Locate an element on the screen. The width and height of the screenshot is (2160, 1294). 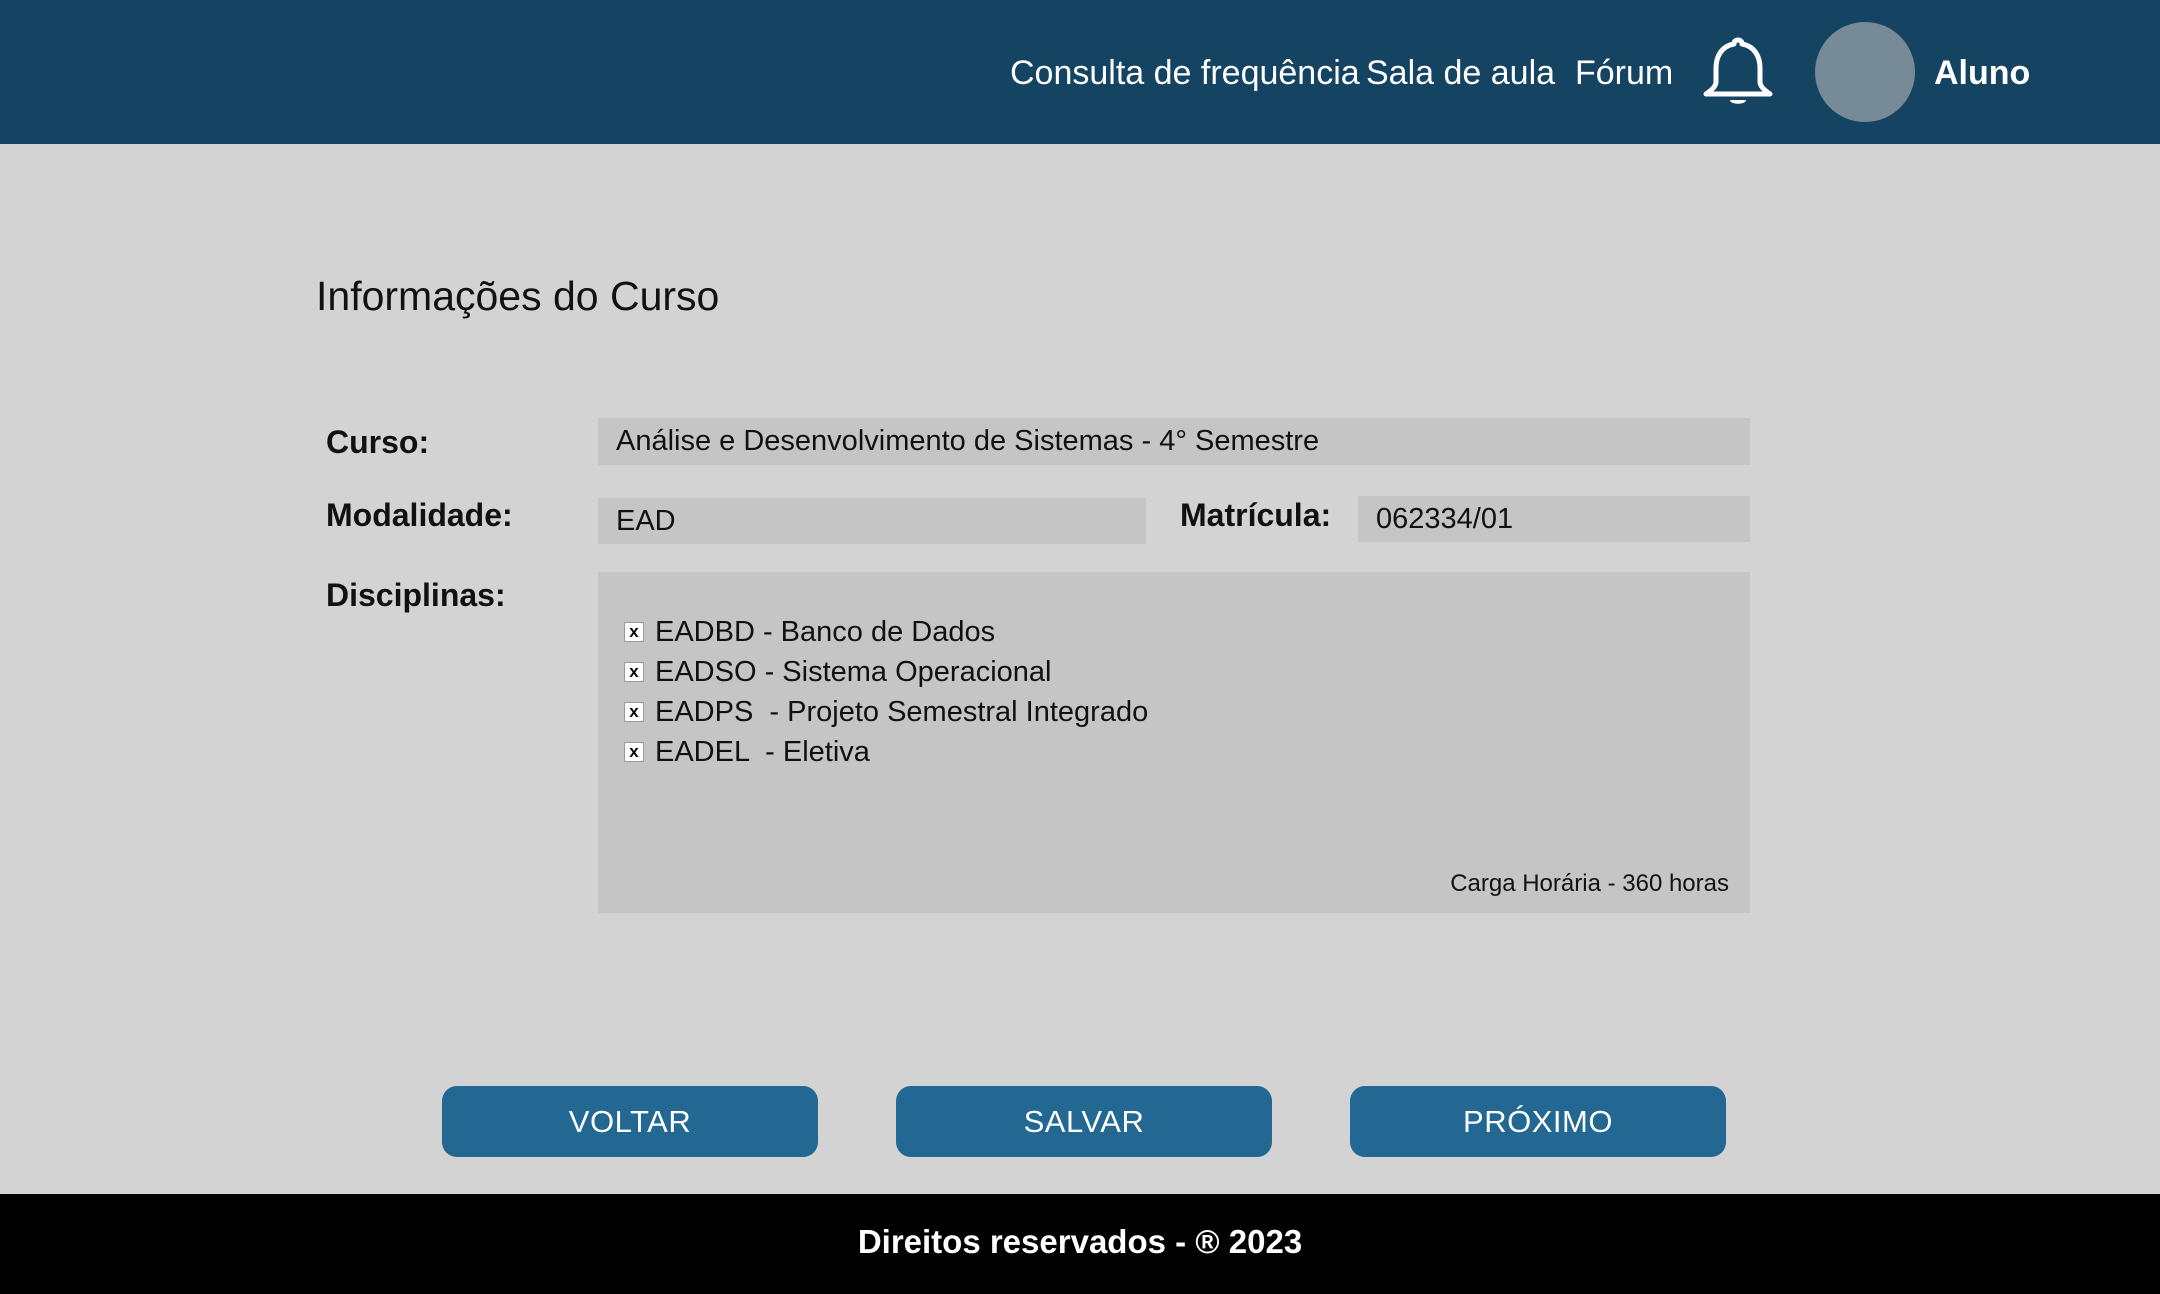
list-item: x EADPS - Projeto Semestral Integrado is located at coordinates (886, 712).